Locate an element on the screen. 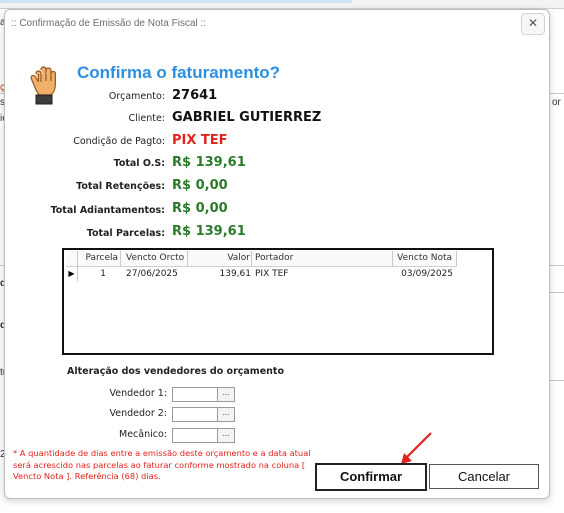  total-adiantamentos-value: R$ 0,00 is located at coordinates (200, 208).